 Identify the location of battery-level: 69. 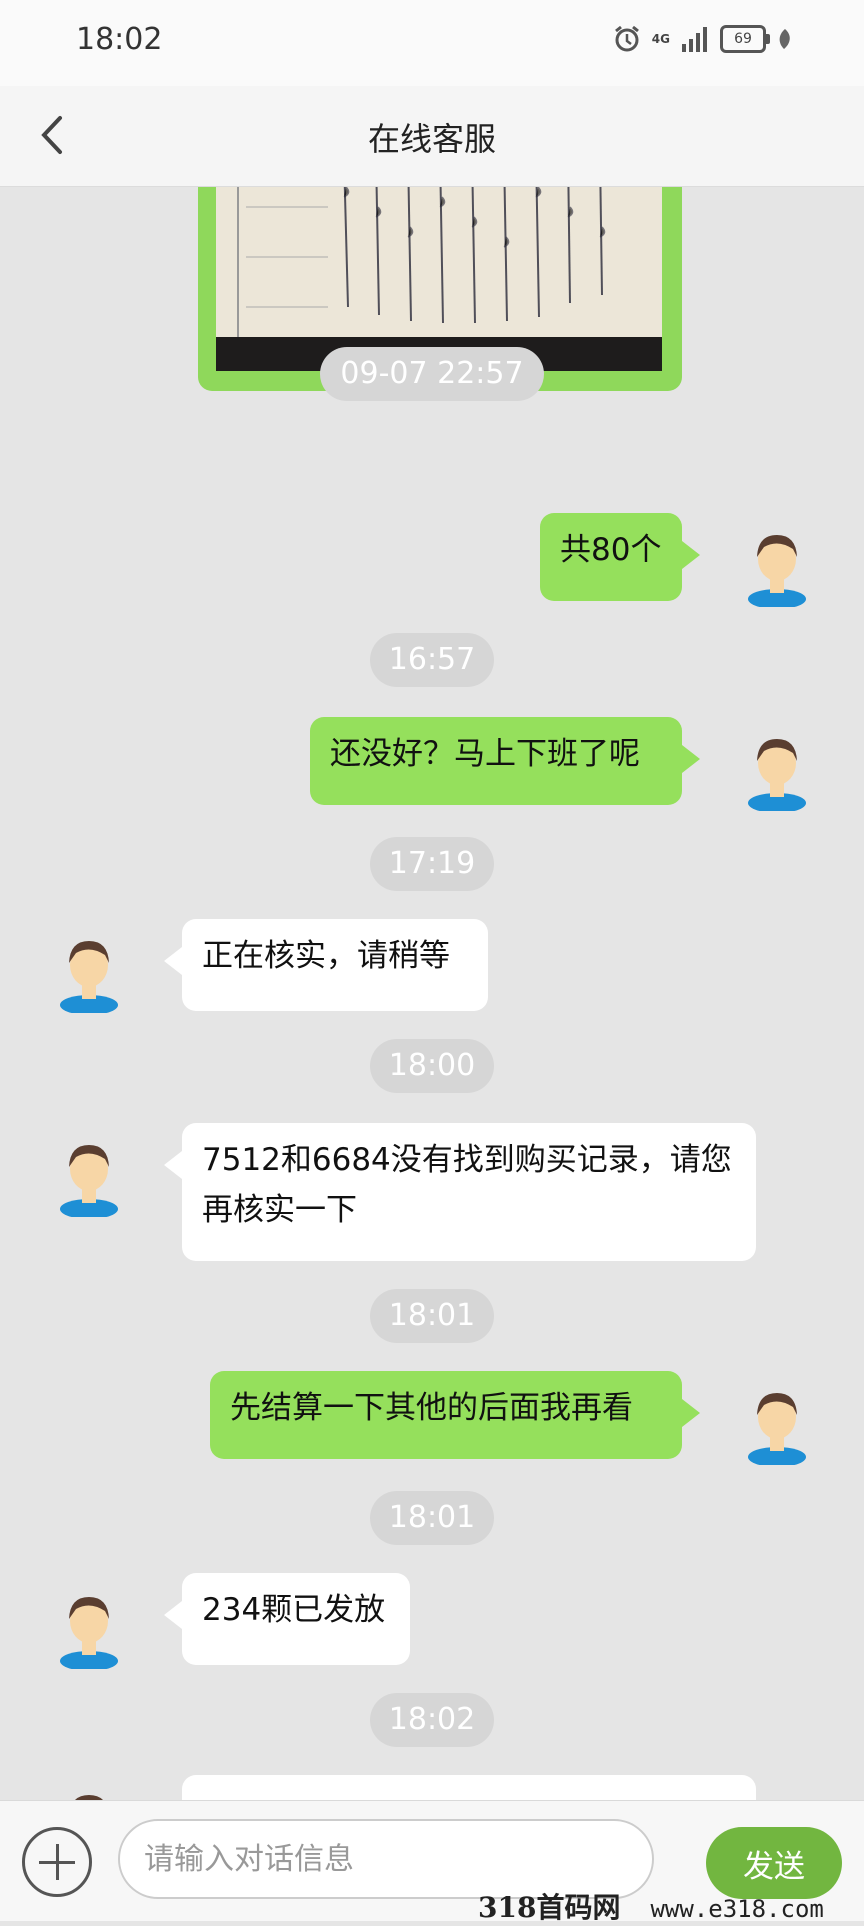
(743, 39).